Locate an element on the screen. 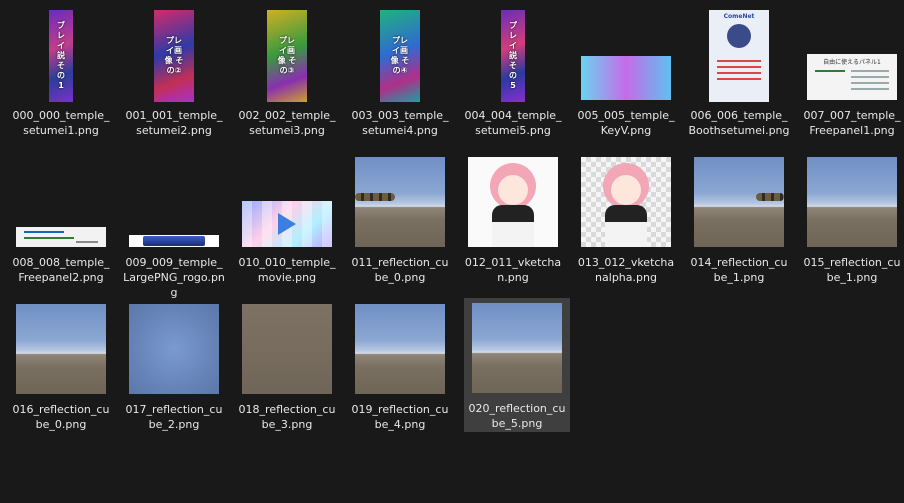 The height and width of the screenshot is (503, 904). file-tile: プレイ画像 その③ 002_002_temple_setumei3.png is located at coordinates (287, 72).